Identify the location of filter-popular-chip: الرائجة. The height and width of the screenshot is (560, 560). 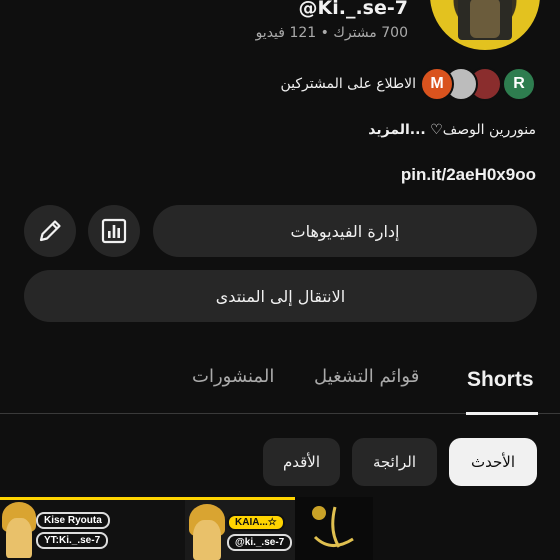
(394, 462).